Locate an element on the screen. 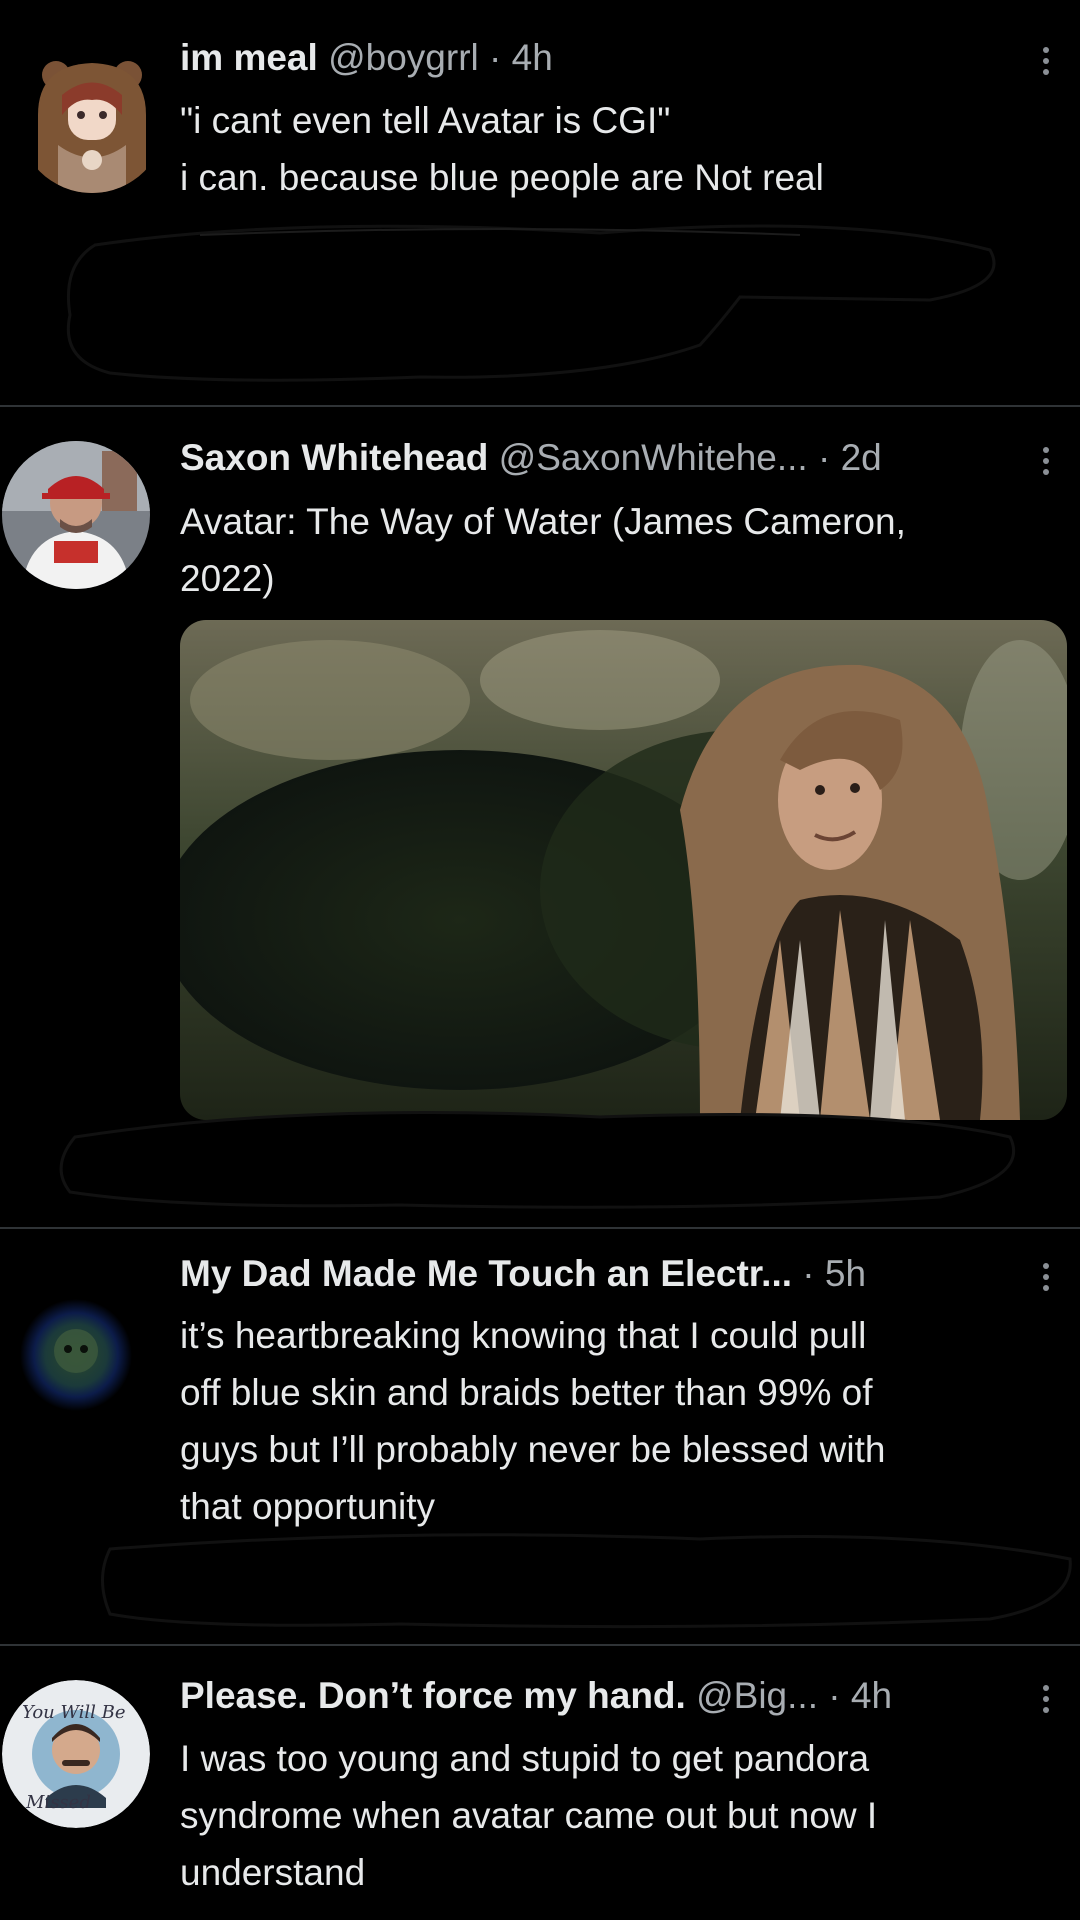 The height and width of the screenshot is (1920, 1080). svg-text: You Will Be is located at coordinates (74, 1712).